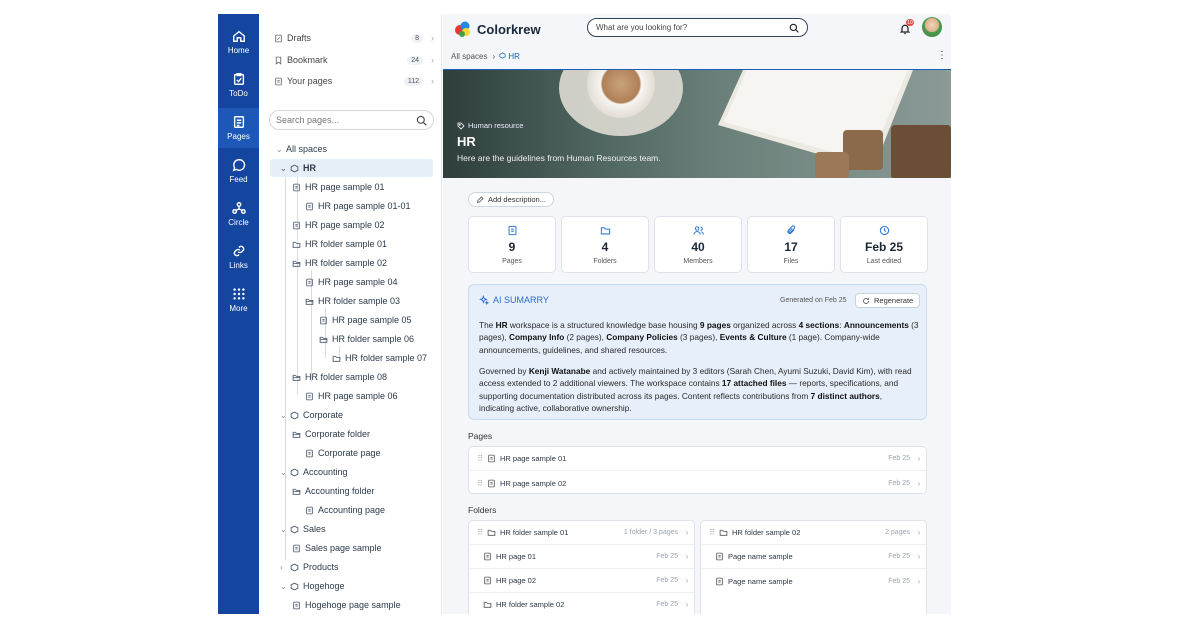 This screenshot has height=628, width=1200. What do you see at coordinates (238, 265) in the screenshot?
I see `rail-label: Links` at bounding box center [238, 265].